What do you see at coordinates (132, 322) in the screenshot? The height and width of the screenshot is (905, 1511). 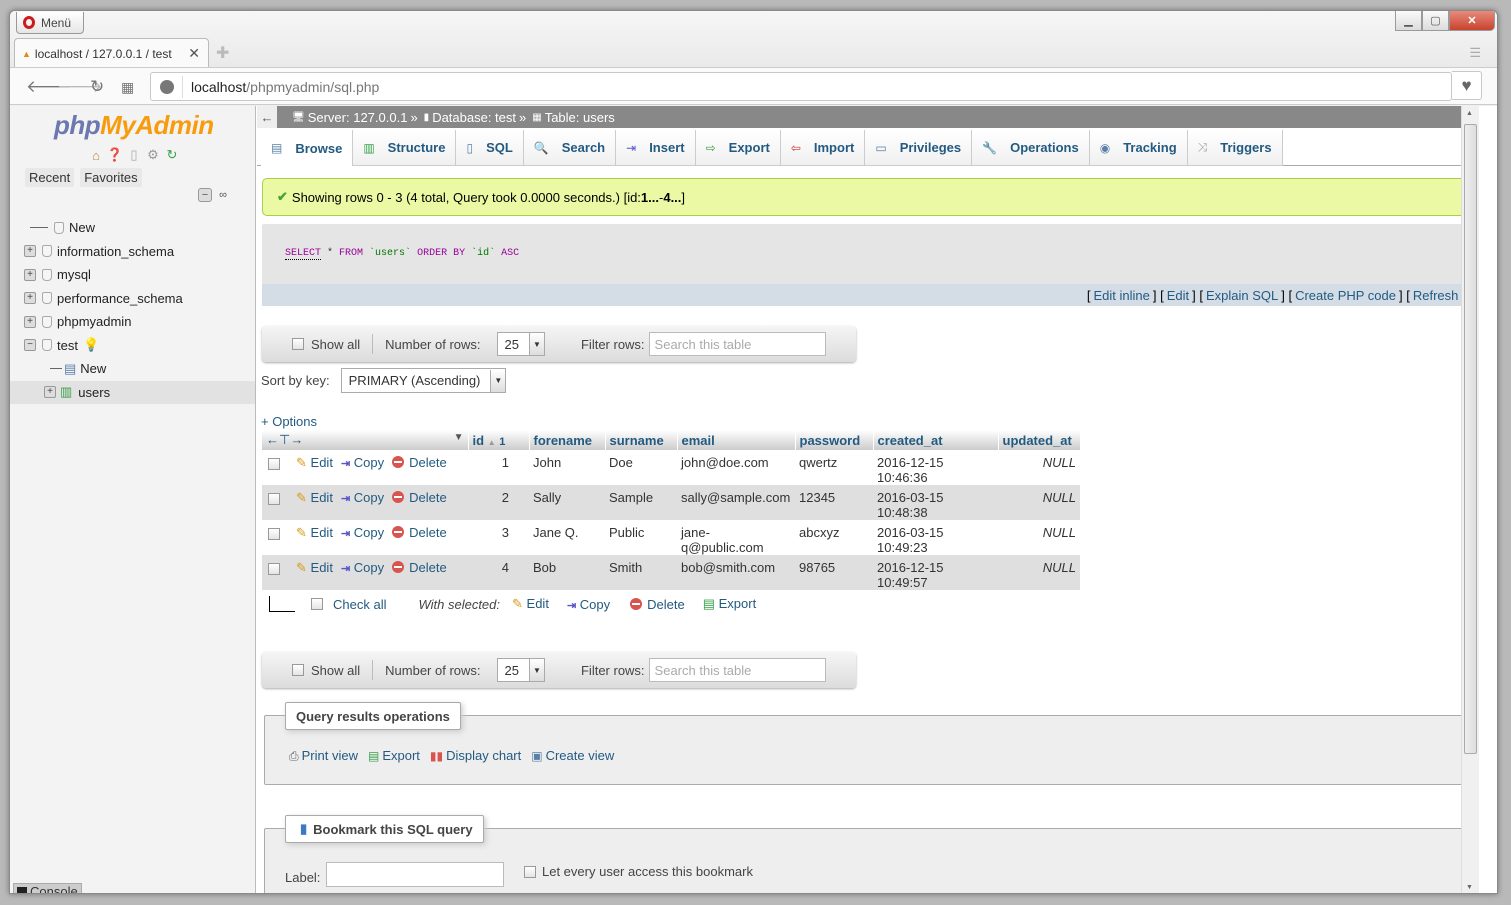 I see `tree-item-phpmyadmin: + phpmyadmin` at bounding box center [132, 322].